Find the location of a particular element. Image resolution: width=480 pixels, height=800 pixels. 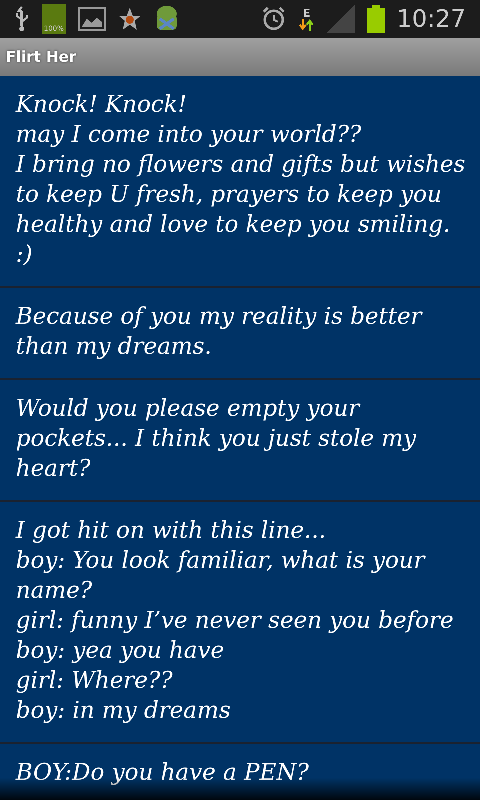

network-type: E is located at coordinates (307, 13).